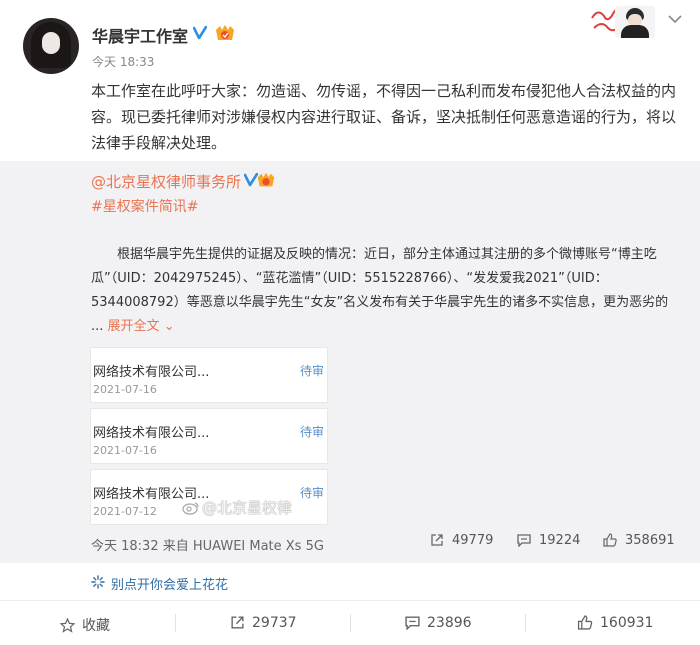  What do you see at coordinates (98, 582) in the screenshot?
I see `flower-icon` at bounding box center [98, 582].